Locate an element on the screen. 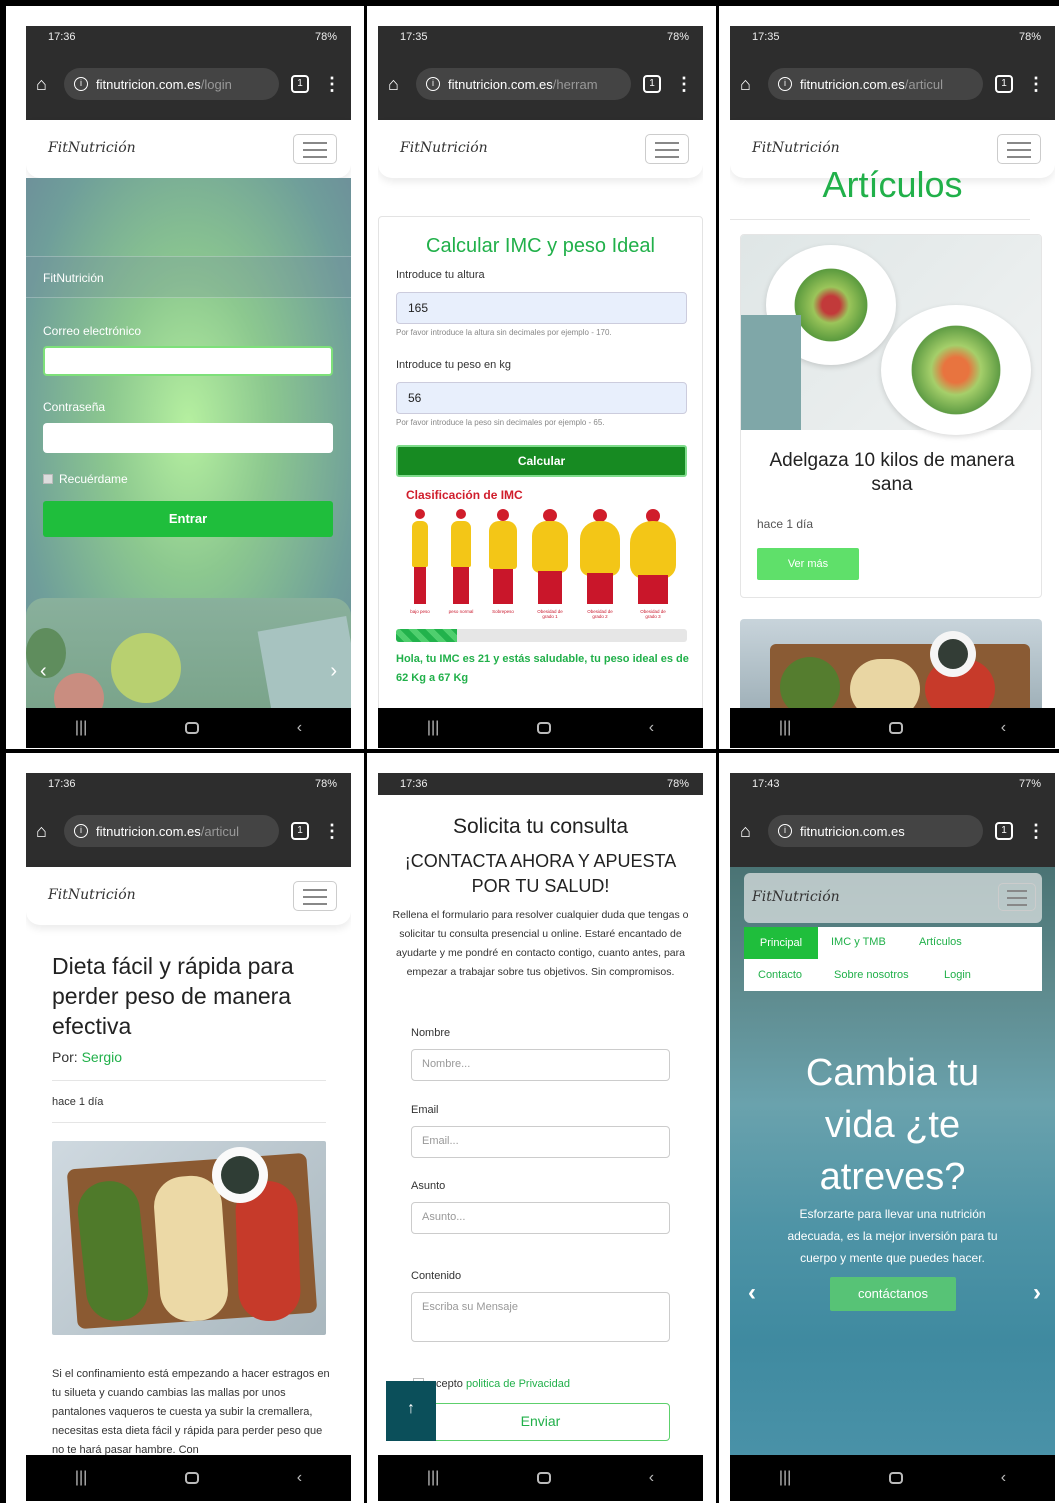  status-bar: 17:35 78% is located at coordinates (540, 37).